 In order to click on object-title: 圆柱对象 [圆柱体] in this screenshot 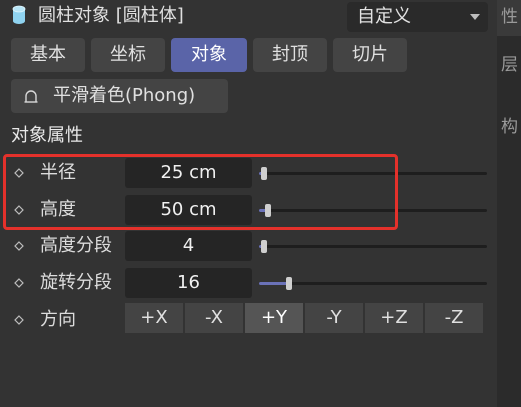, I will do `click(111, 15)`.